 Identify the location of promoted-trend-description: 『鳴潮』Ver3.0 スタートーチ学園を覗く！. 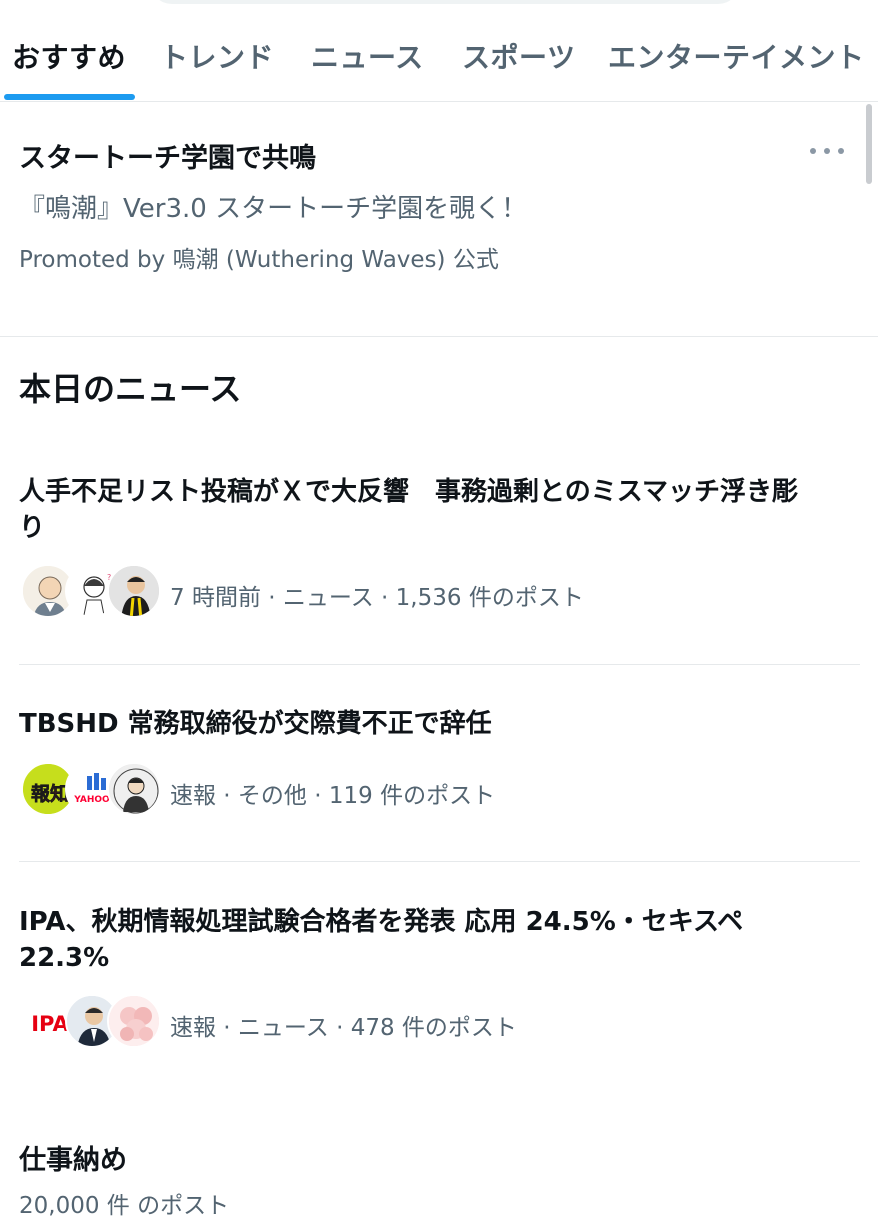
(273, 209).